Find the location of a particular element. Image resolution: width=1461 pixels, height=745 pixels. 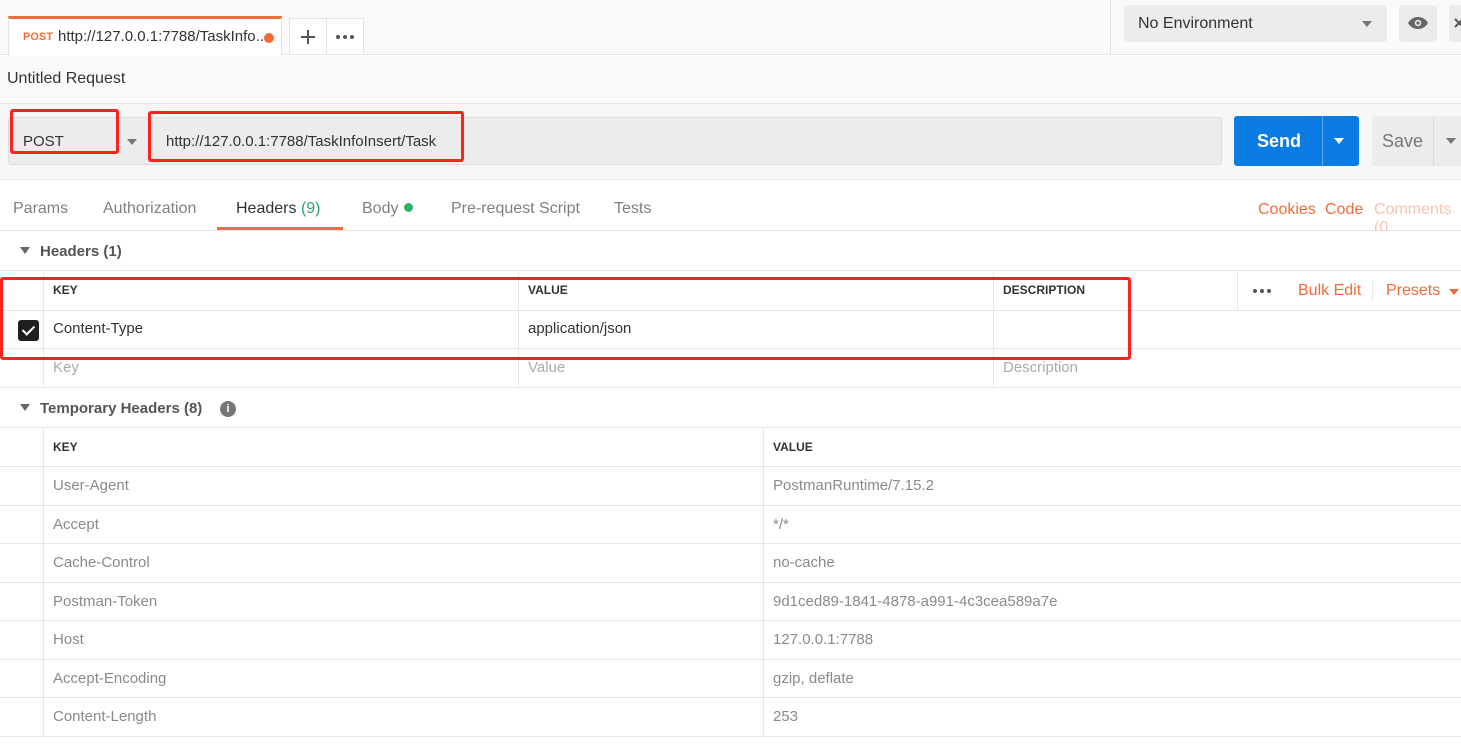

table-row: Host 127.0.0.1:7788 is located at coordinates (730, 640).